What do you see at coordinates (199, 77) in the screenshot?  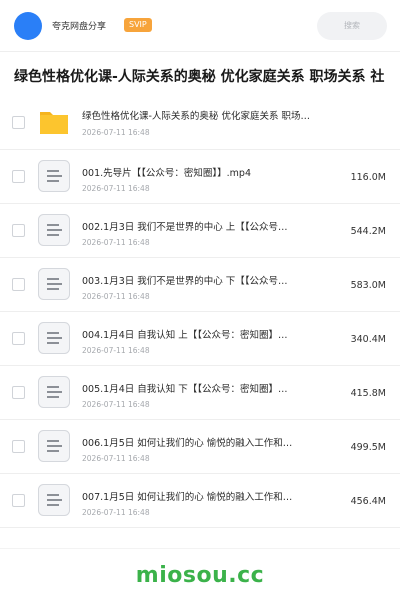 I see `page-title: 绿色性格优化课-人际关系的奥秘 优化家庭关系 职场关系 社` at bounding box center [199, 77].